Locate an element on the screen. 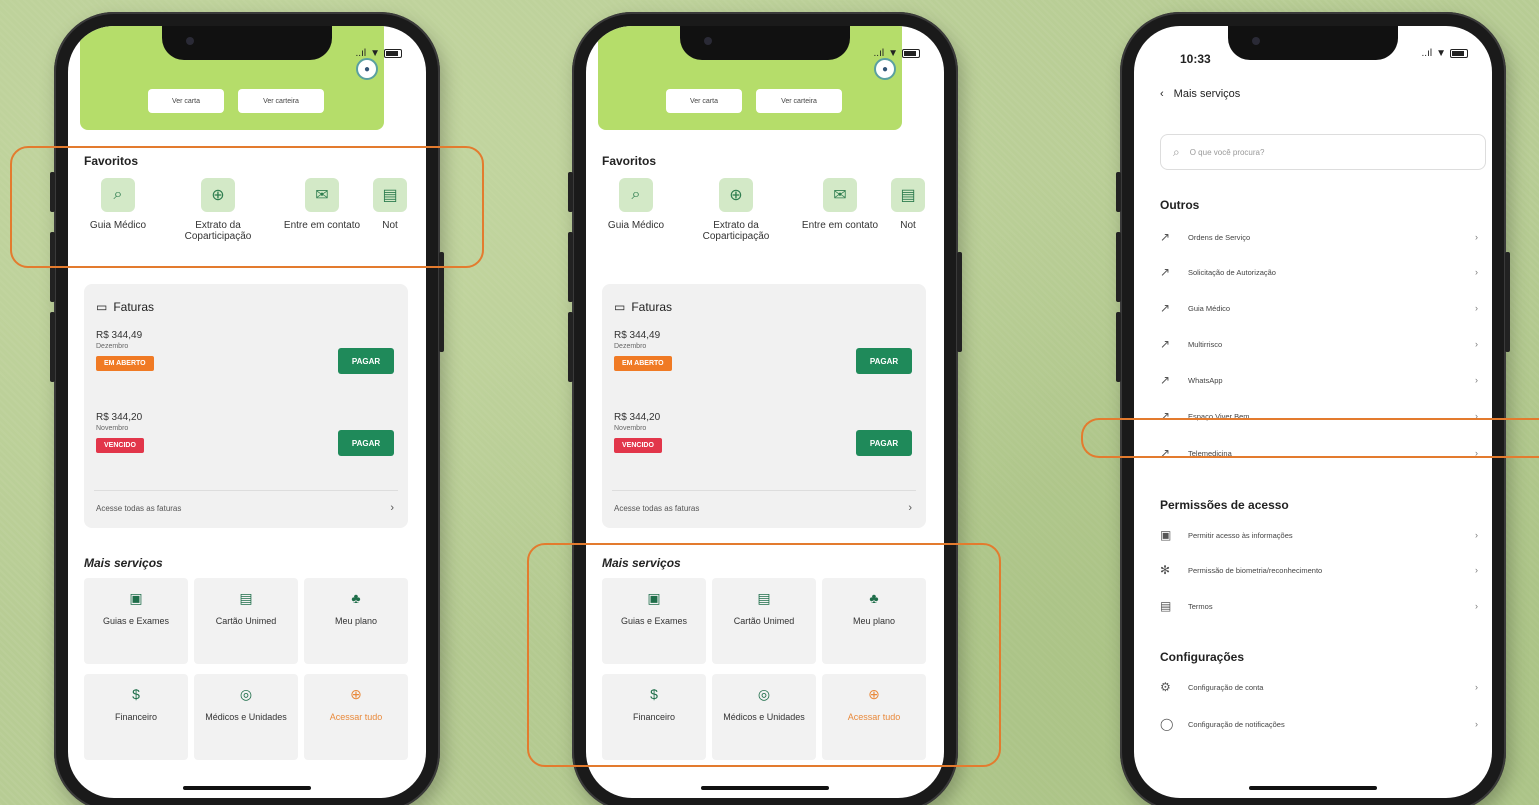  favorite-label: Extrato da Coparticipação is located at coordinates (736, 231).